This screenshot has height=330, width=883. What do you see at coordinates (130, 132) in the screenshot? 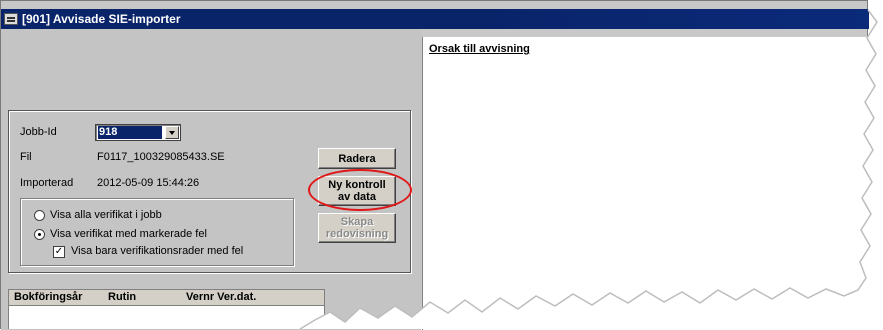
I see `jobb-id-value: 918` at bounding box center [130, 132].